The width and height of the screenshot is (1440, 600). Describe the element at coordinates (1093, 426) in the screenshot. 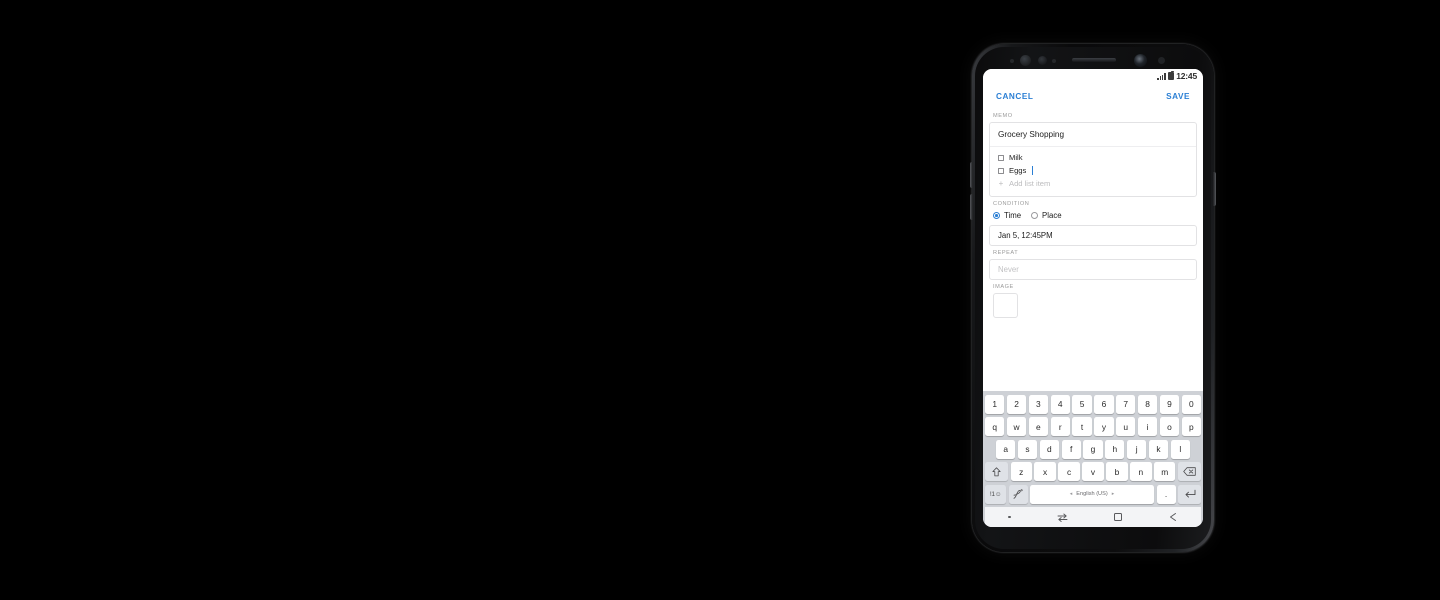

I see `keyboard-row-top: q w e r t y u i o p` at that location.